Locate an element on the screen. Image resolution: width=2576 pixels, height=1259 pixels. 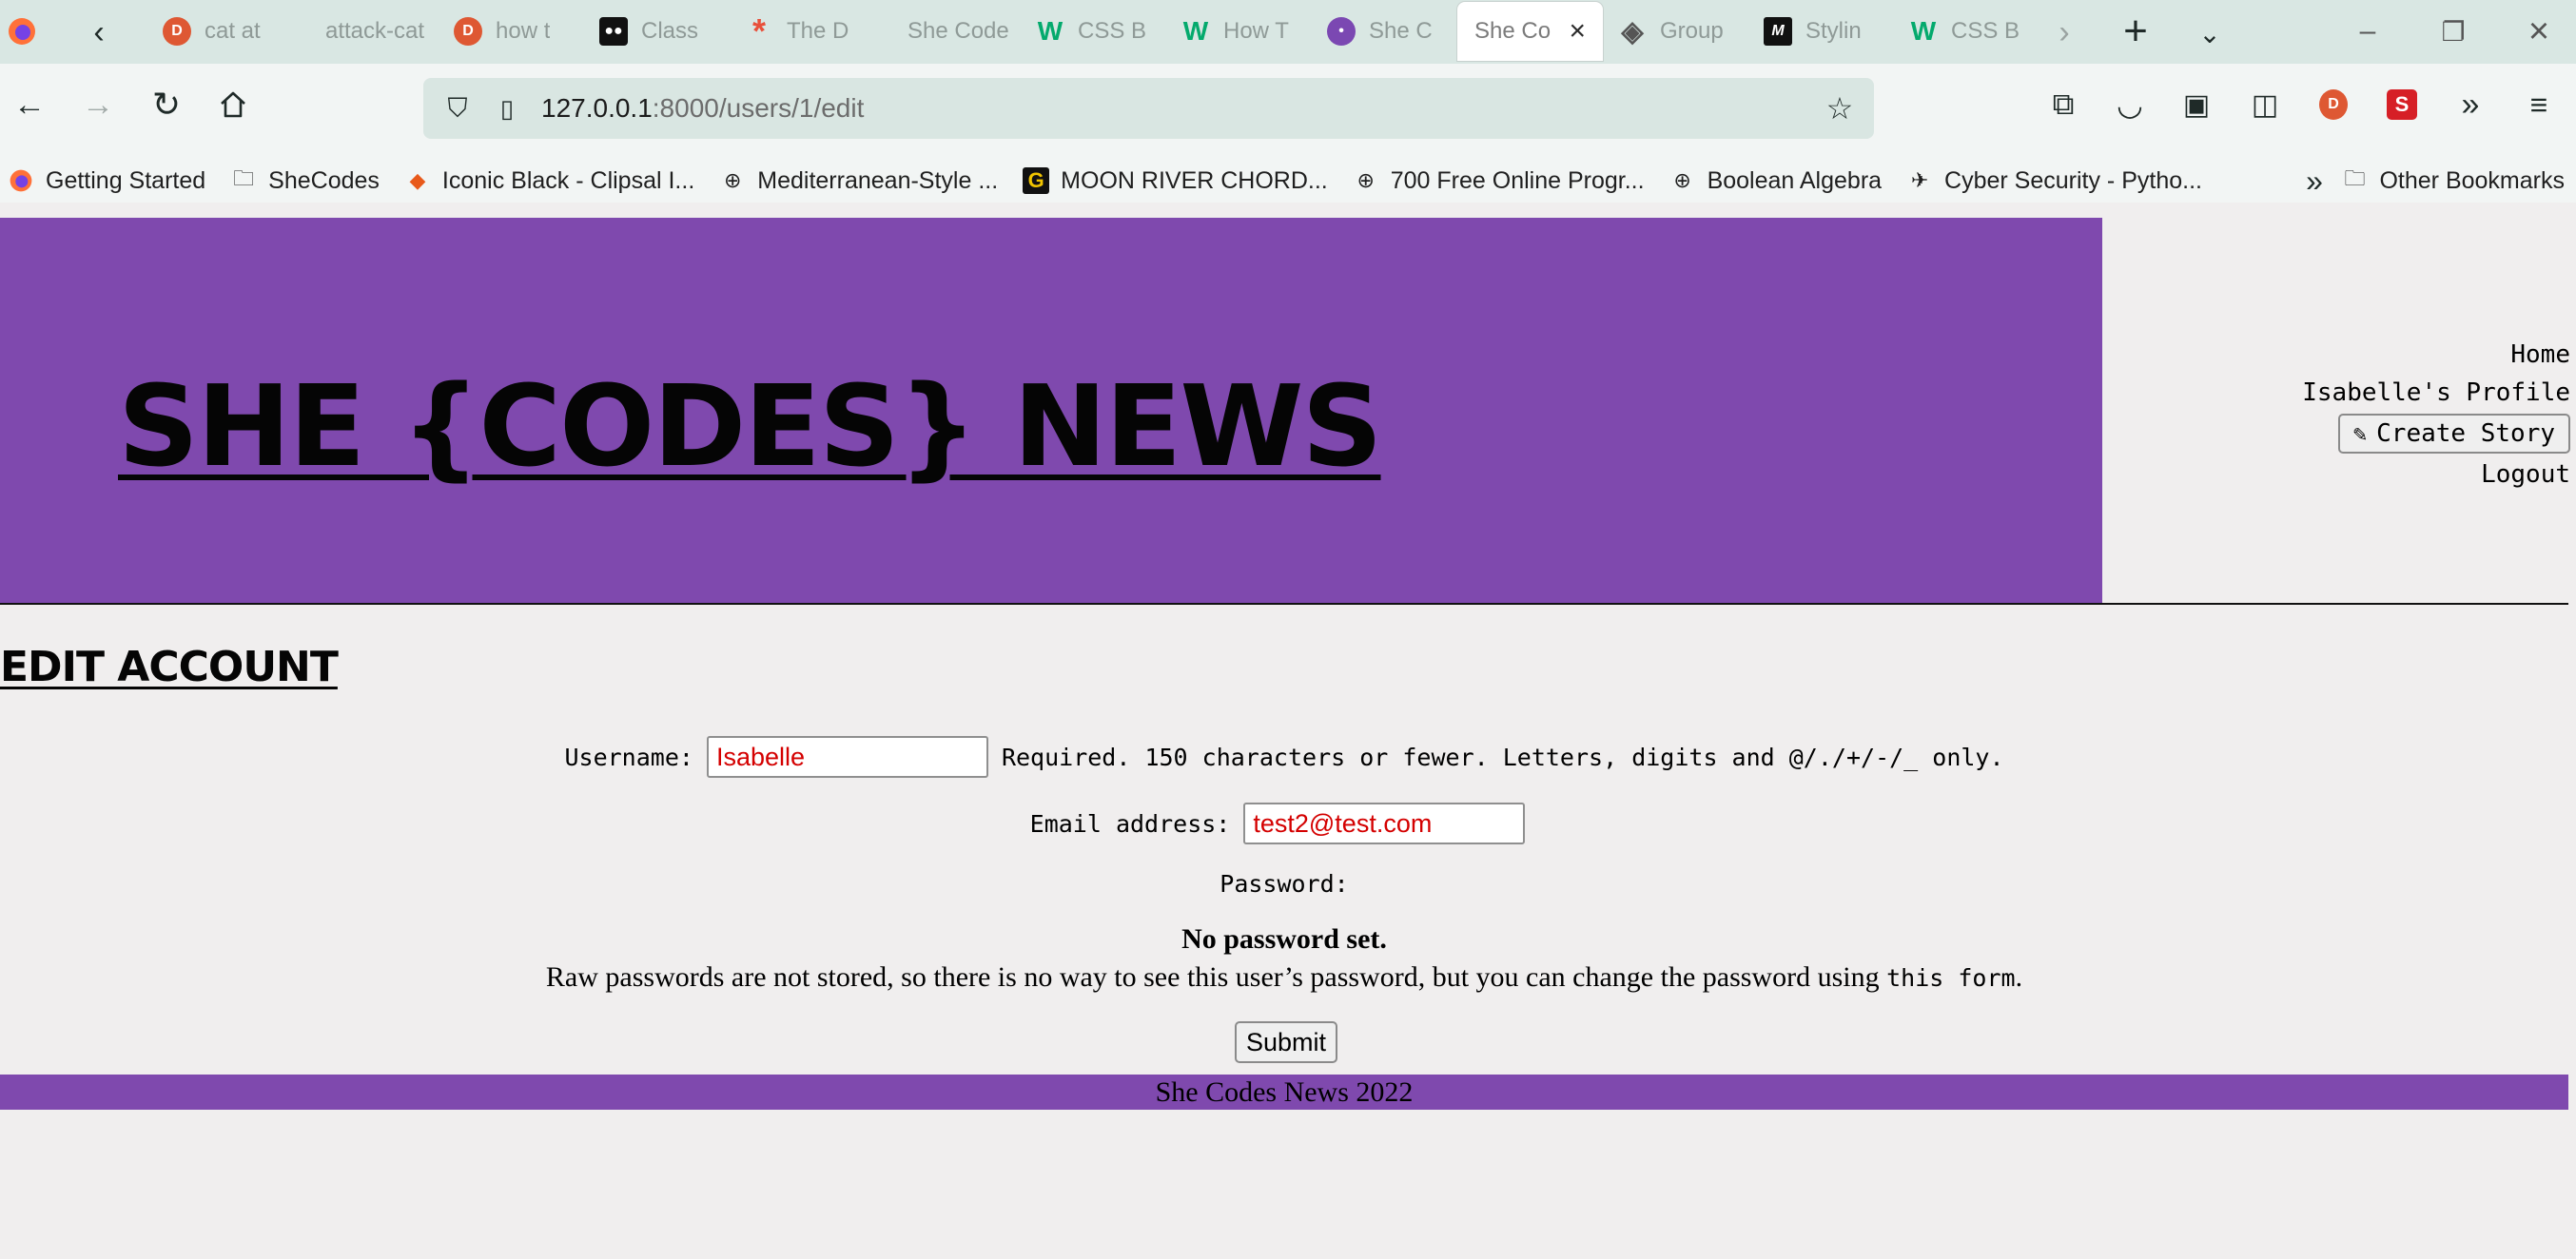
tab: M Stylin is located at coordinates (1821, 32).